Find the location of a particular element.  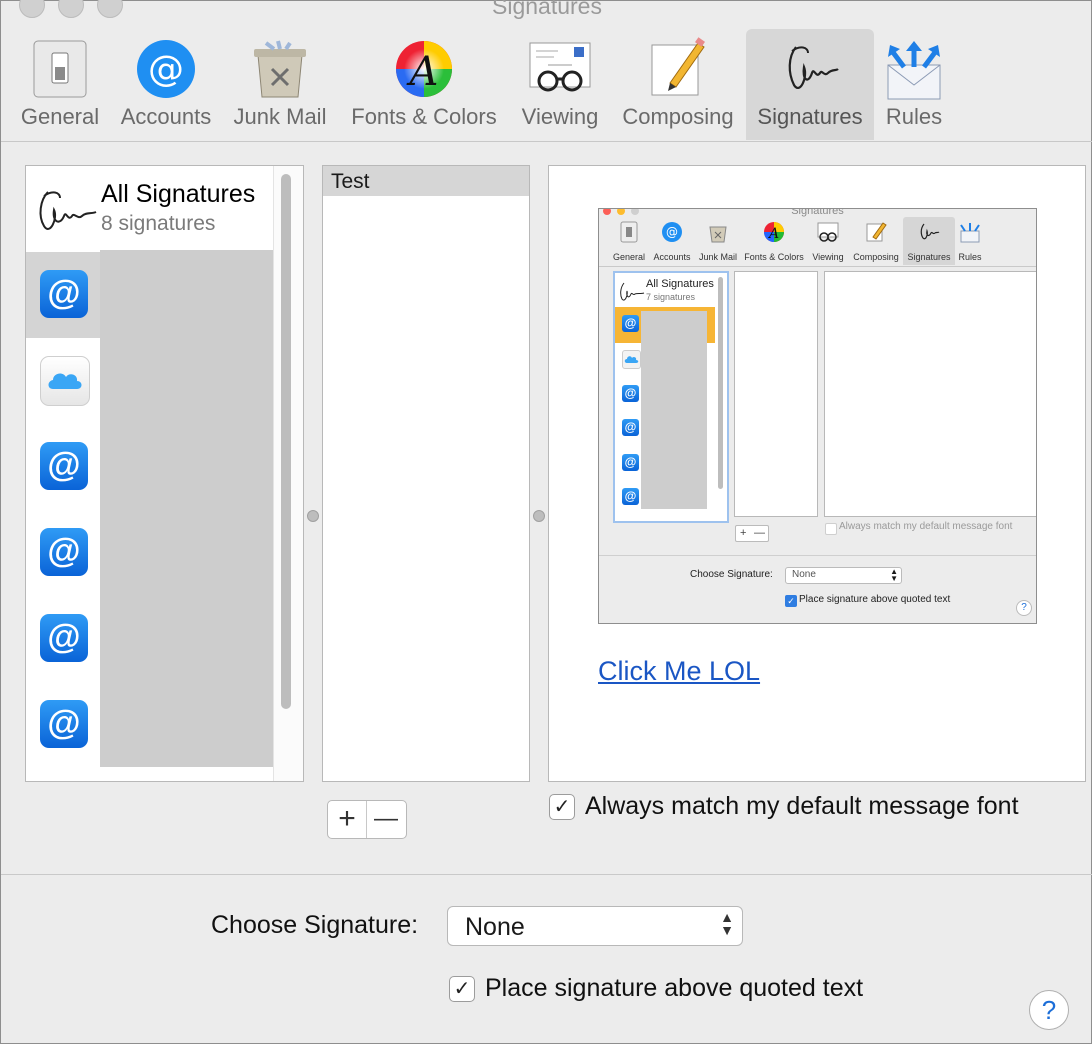

tab-junk-mail: Junk Mail is located at coordinates (280, 84).